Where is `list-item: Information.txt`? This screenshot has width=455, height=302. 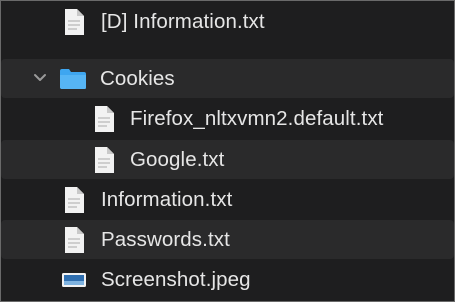 list-item: Information.txt is located at coordinates (227, 199).